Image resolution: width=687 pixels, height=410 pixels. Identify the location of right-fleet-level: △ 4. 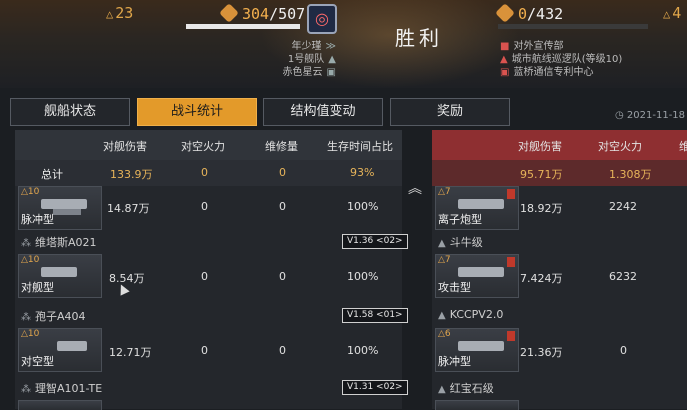
(672, 13).